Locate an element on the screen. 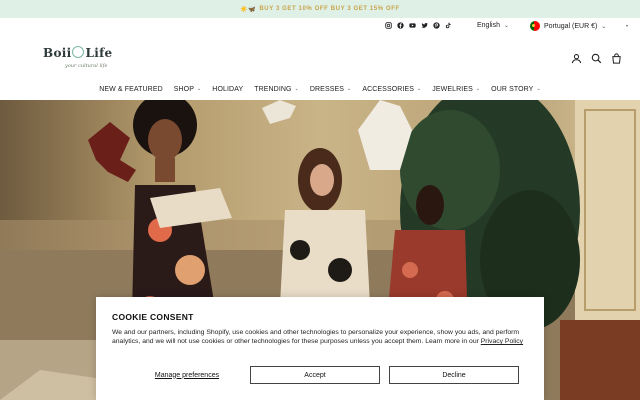  logo-circle-icon is located at coordinates (78, 51).